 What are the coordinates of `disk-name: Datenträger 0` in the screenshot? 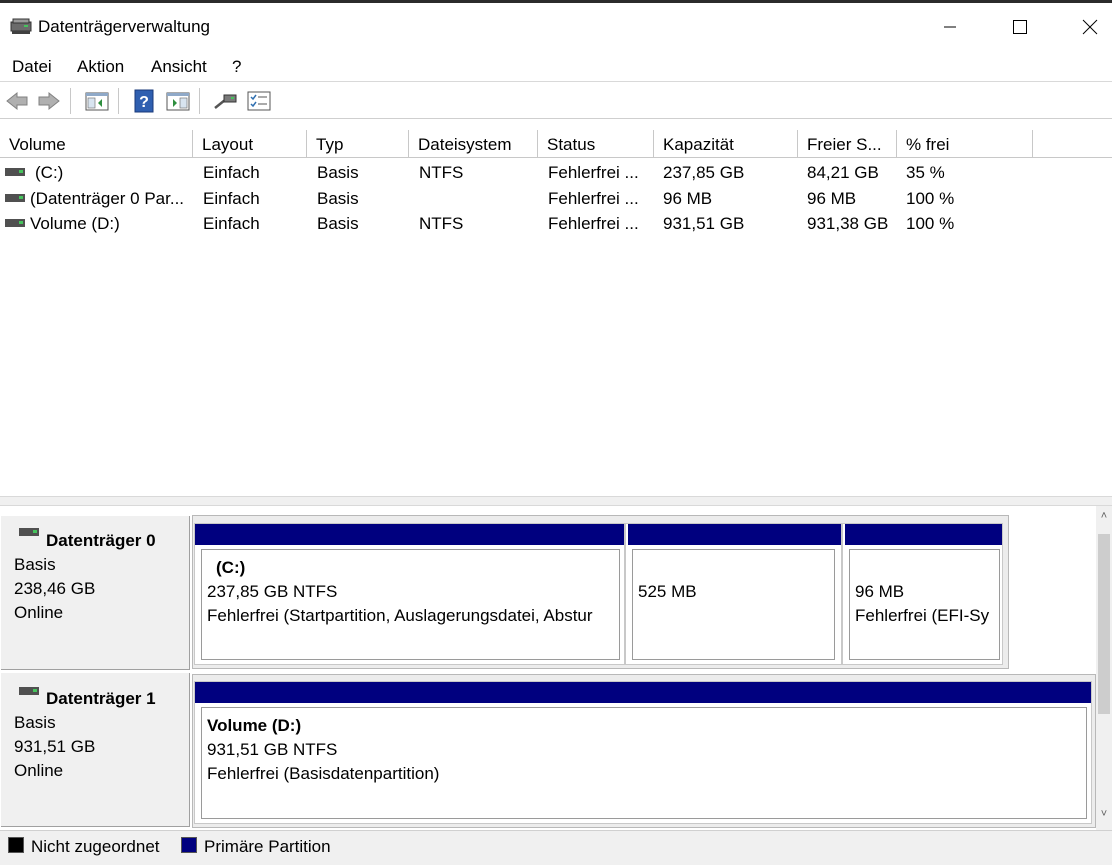 It's located at (101, 540).